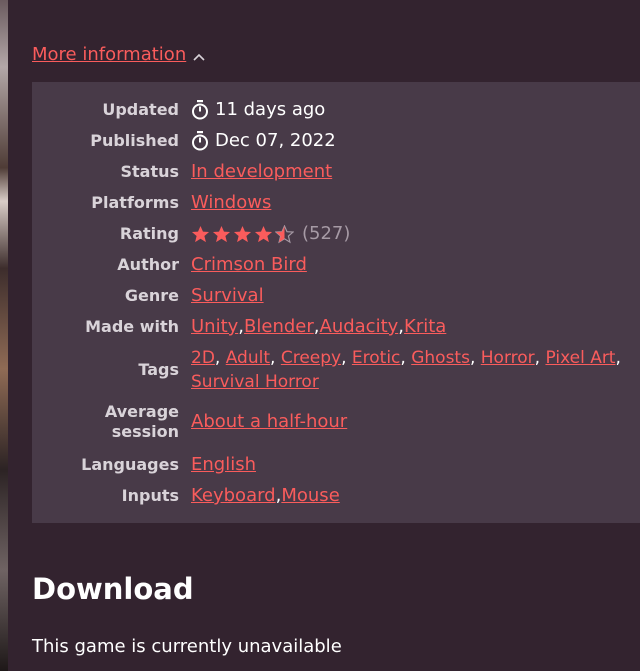 The image size is (640, 671). I want to click on tag-link: Pixel Art, so click(580, 358).